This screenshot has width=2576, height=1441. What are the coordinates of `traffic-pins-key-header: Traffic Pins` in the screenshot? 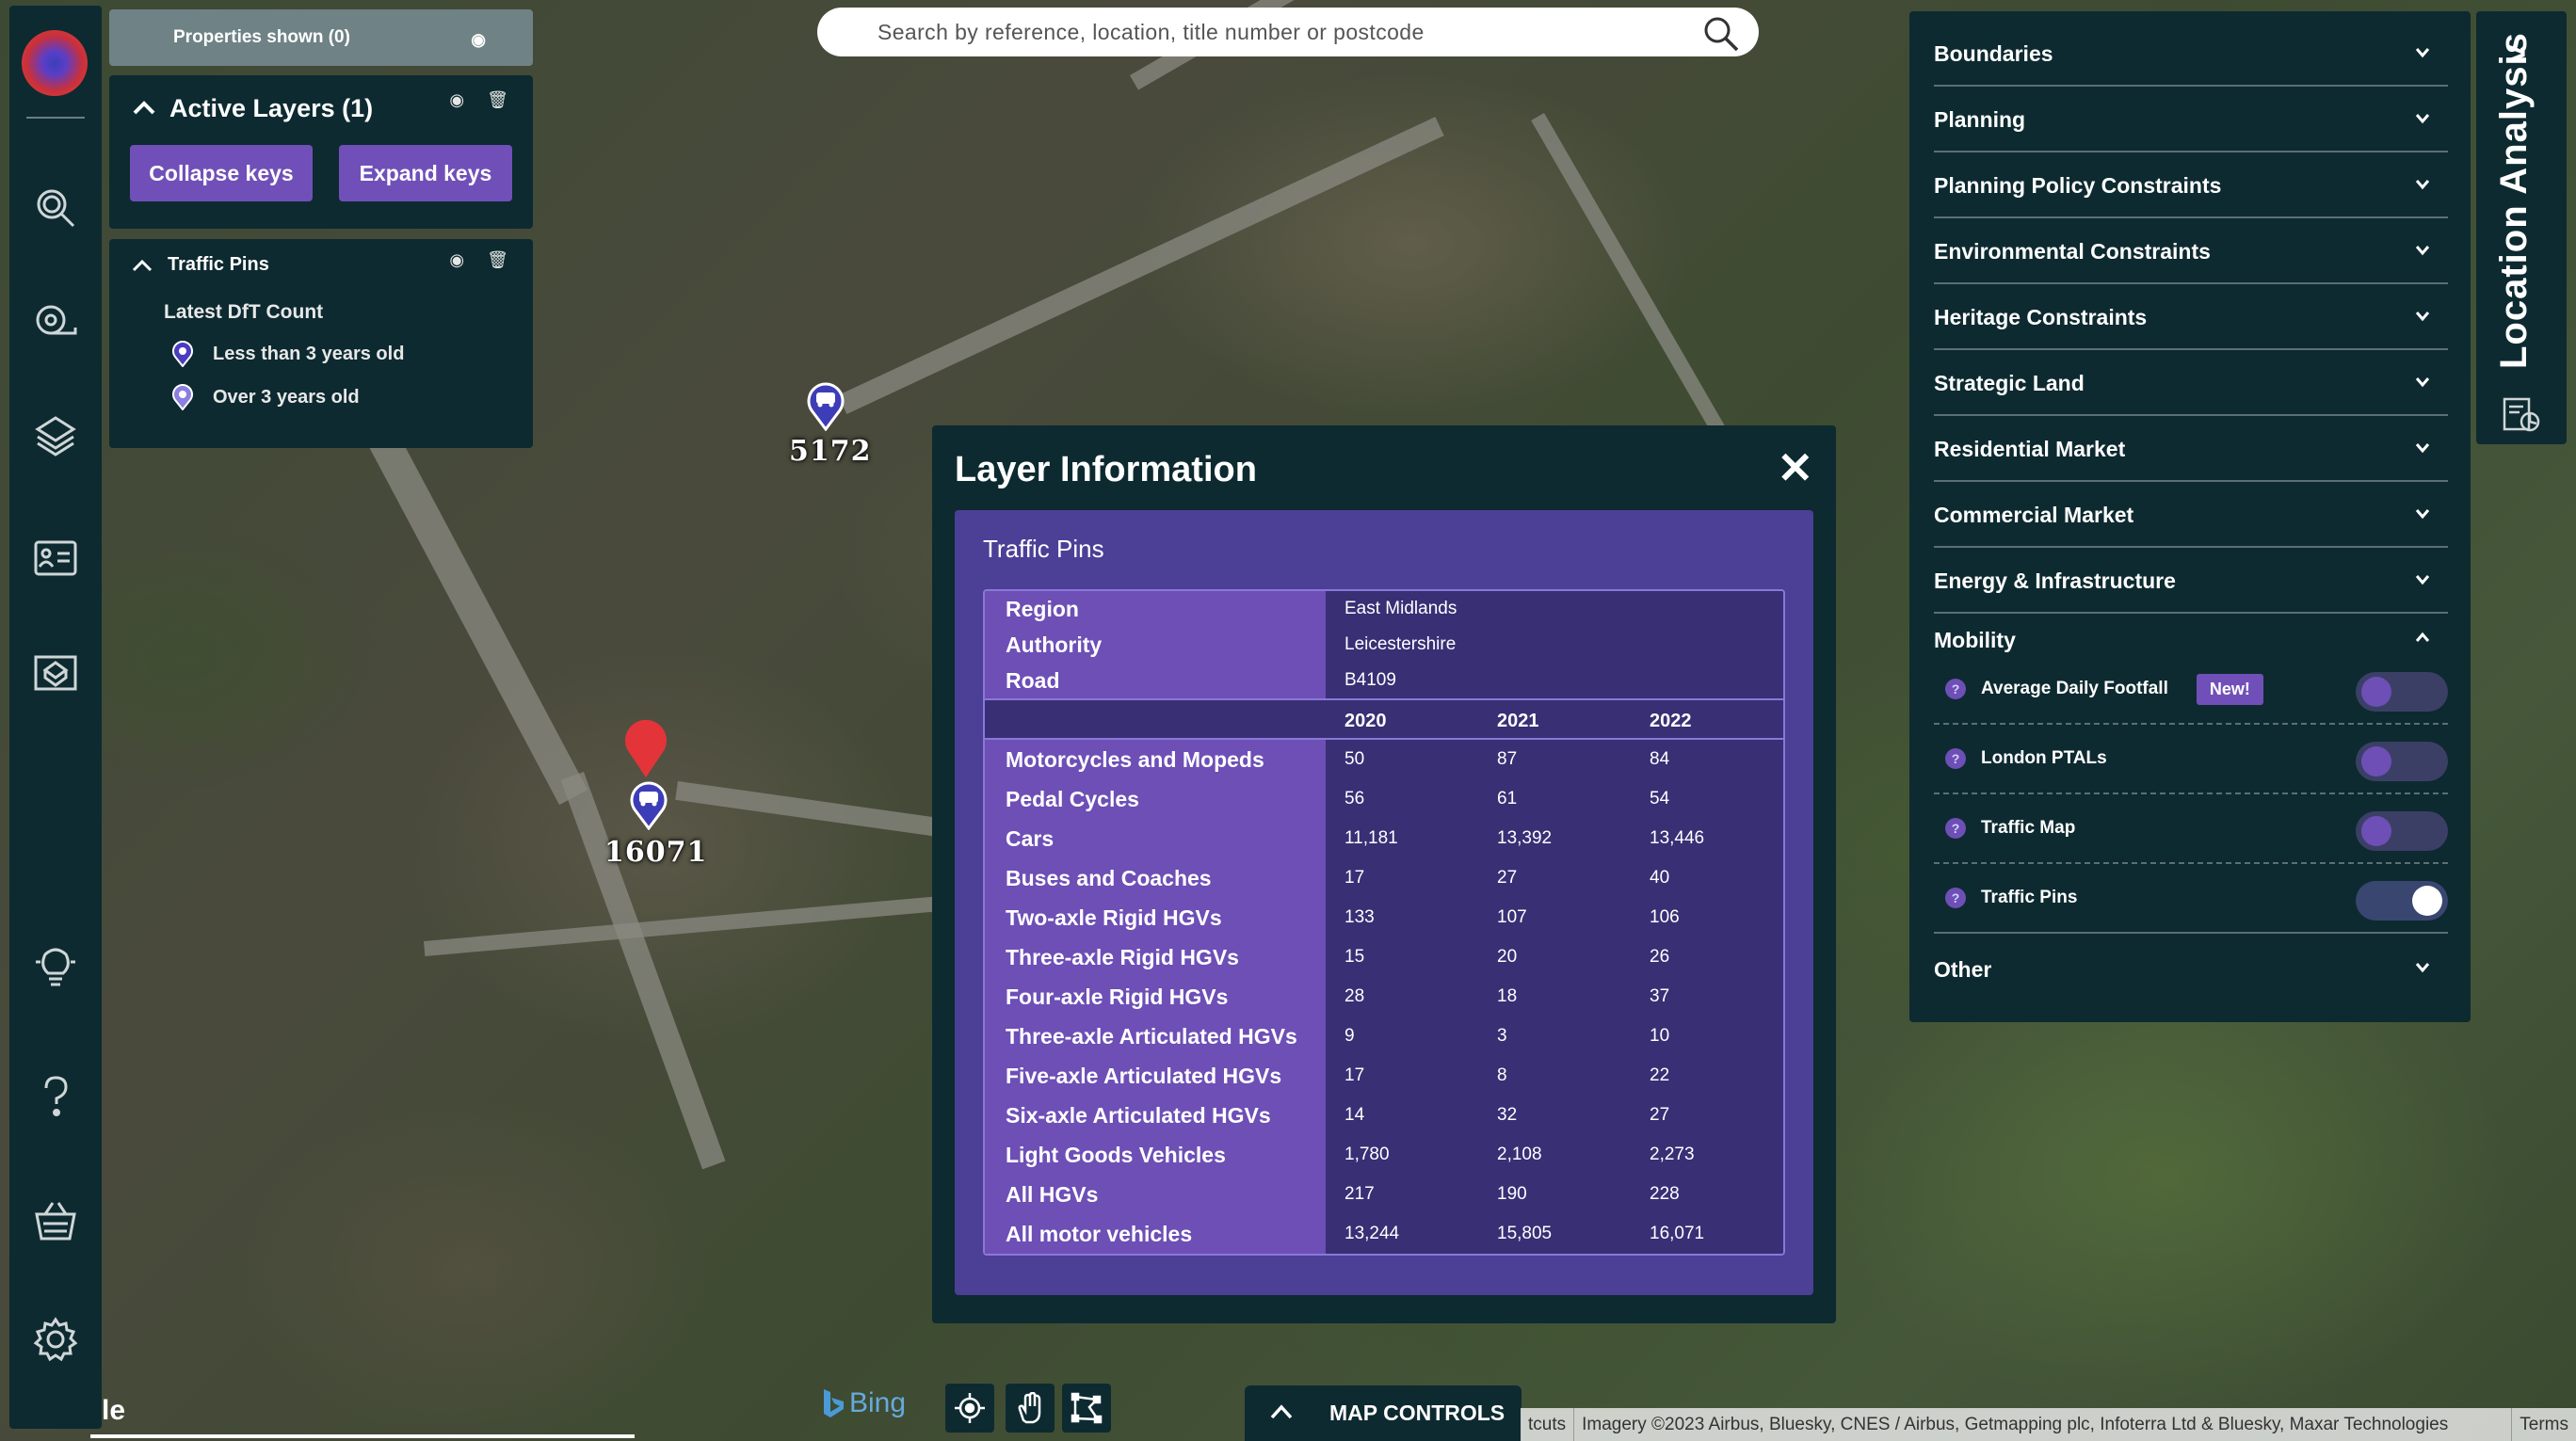 It's located at (200, 265).